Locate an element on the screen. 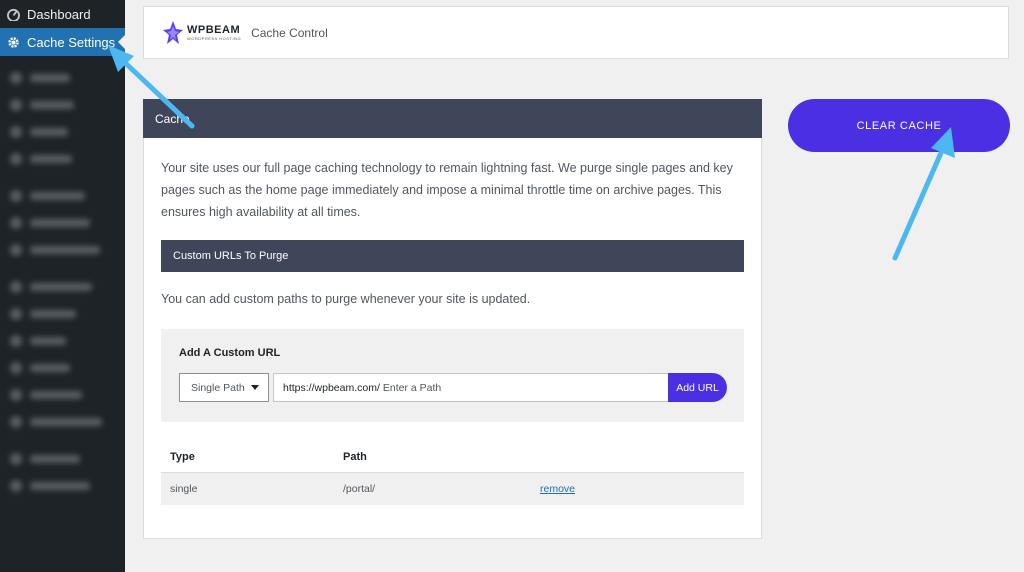 This screenshot has height=572, width=1024. page-title: Cache Control is located at coordinates (289, 32).